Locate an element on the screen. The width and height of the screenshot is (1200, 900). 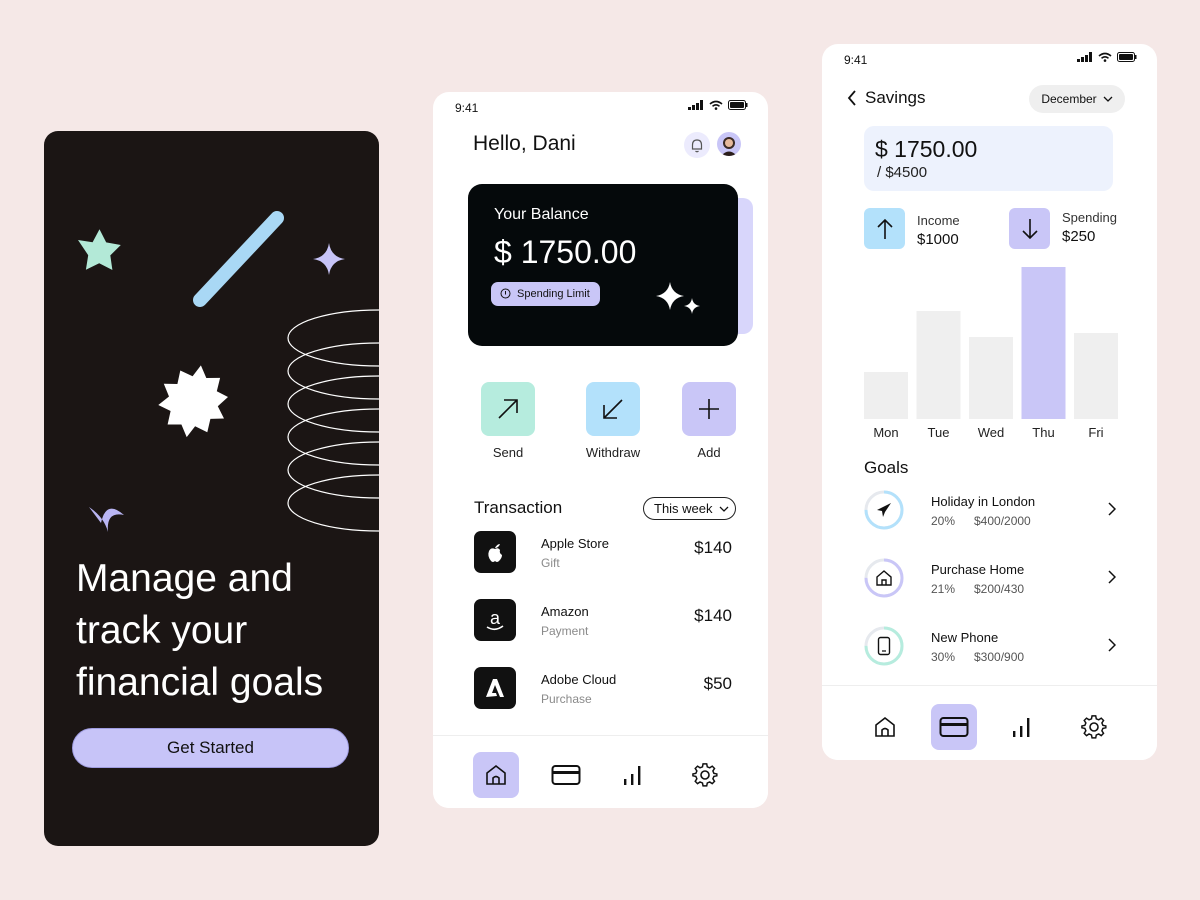
greeting: Hello, Dani is located at coordinates (524, 143).